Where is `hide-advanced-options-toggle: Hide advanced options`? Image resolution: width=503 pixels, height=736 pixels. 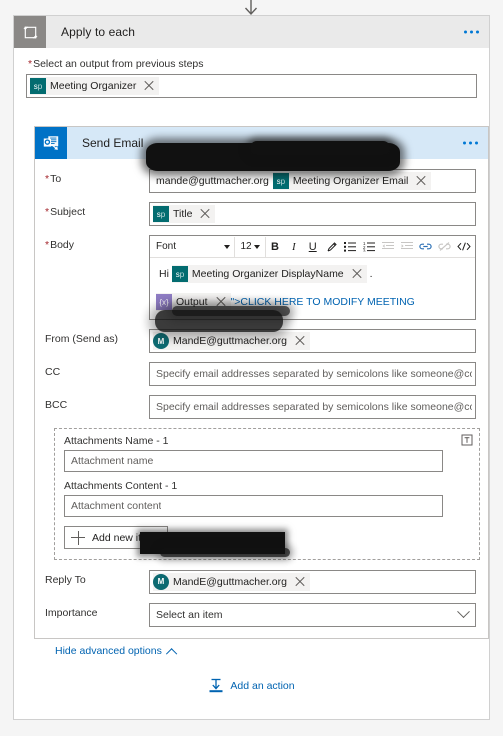
hide-advanced-options-toggle: Hide advanced options is located at coordinates (116, 651).